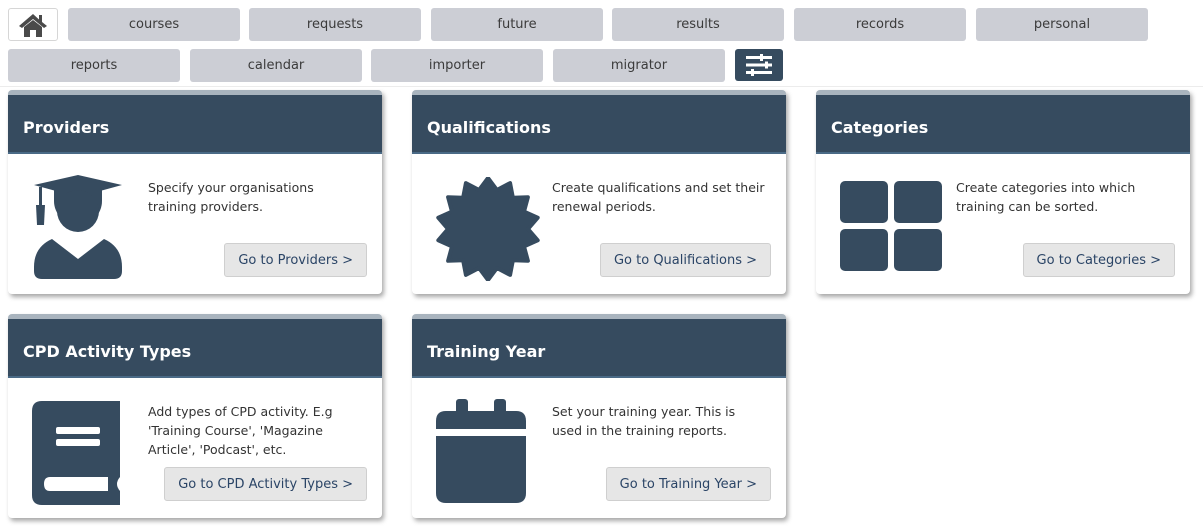 This screenshot has width=1203, height=531. What do you see at coordinates (457, 65) in the screenshot?
I see `nav-importer: importer` at bounding box center [457, 65].